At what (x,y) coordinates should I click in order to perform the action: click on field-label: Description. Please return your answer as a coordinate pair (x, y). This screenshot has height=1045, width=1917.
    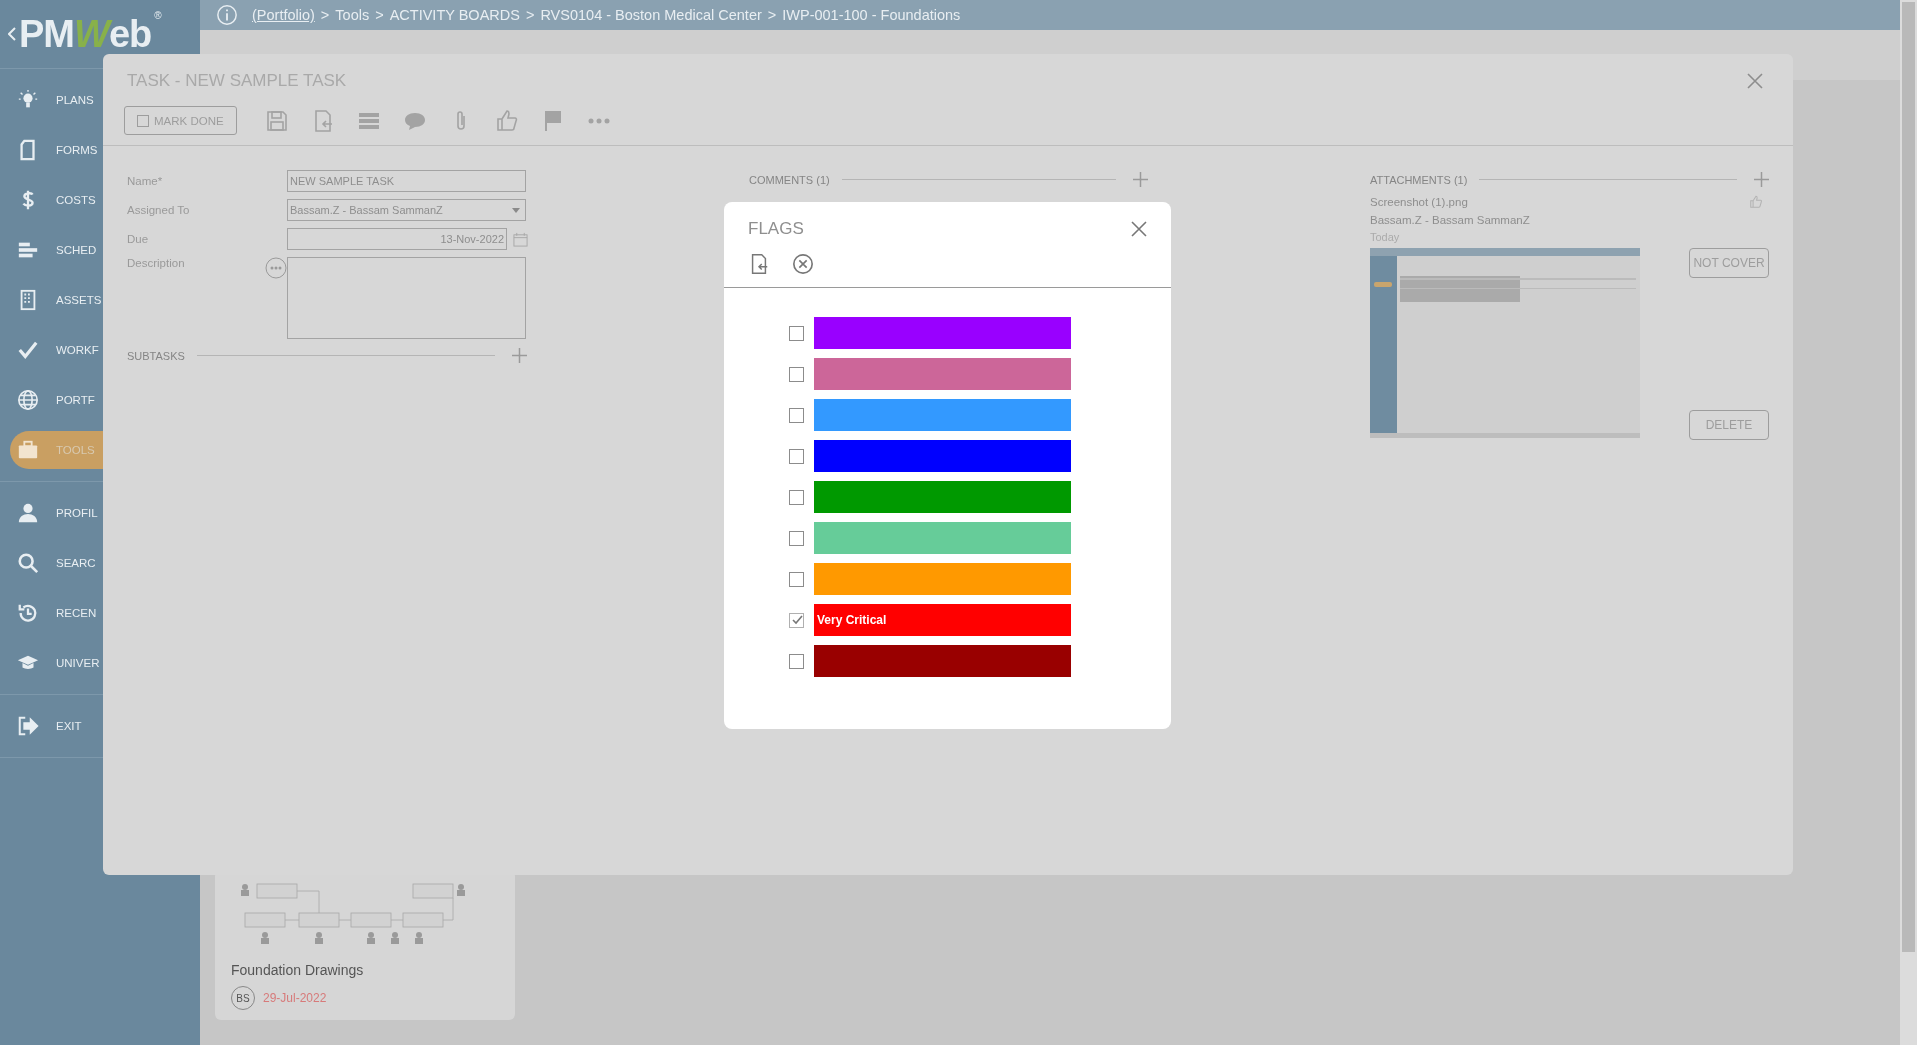
    Looking at the image, I should click on (156, 263).